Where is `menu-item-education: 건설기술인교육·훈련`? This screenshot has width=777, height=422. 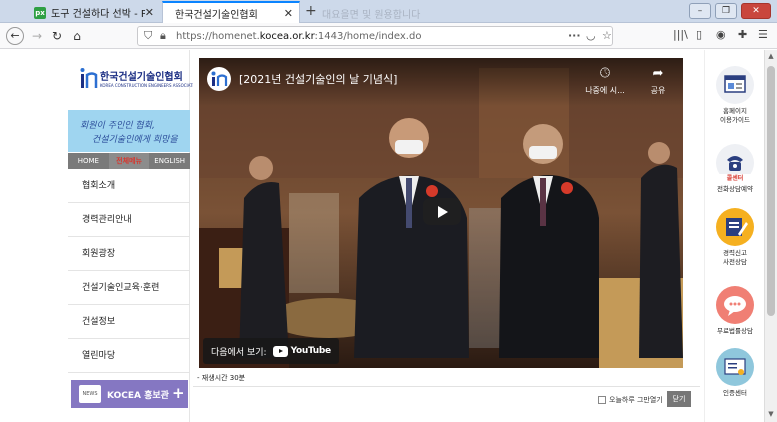
menu-item-education: 건설기술인교육·훈련 is located at coordinates (129, 288).